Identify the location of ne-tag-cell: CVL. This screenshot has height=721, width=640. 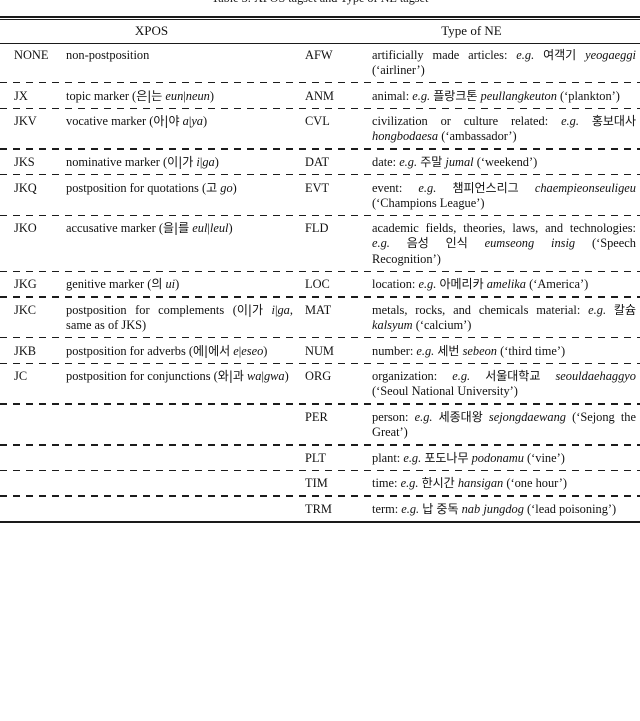
(317, 121).